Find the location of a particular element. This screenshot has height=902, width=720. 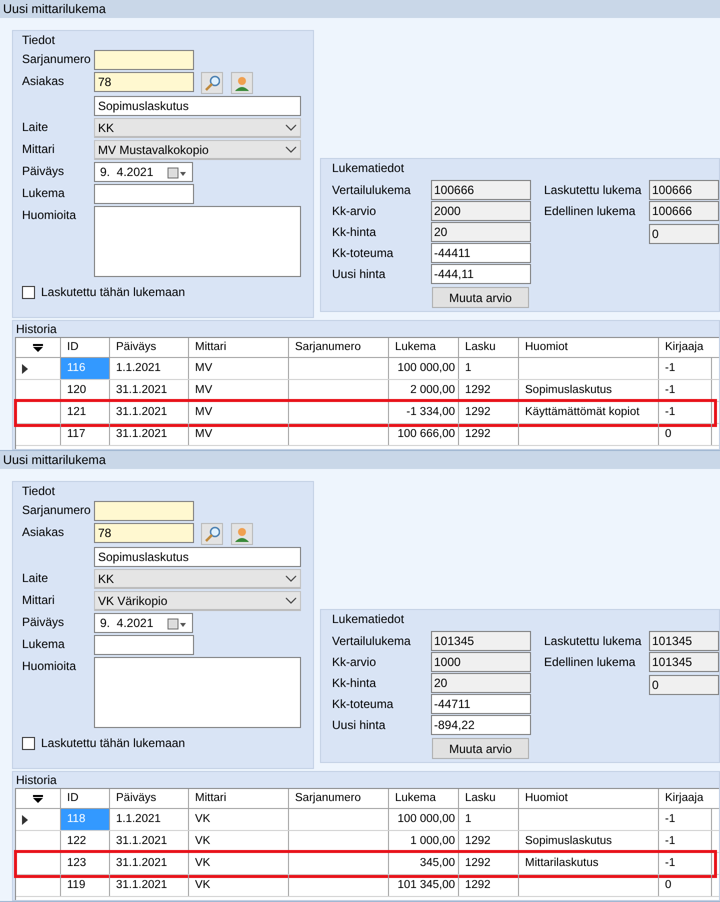

dropdown: MV Mustavalkokopio is located at coordinates (197, 150).